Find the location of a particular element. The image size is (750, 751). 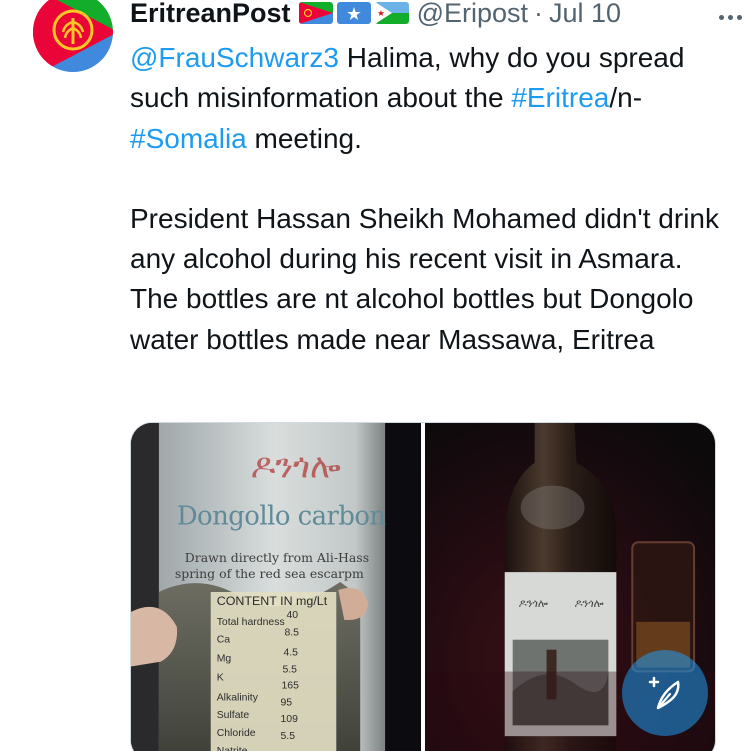

compose-button is located at coordinates (665, 693).